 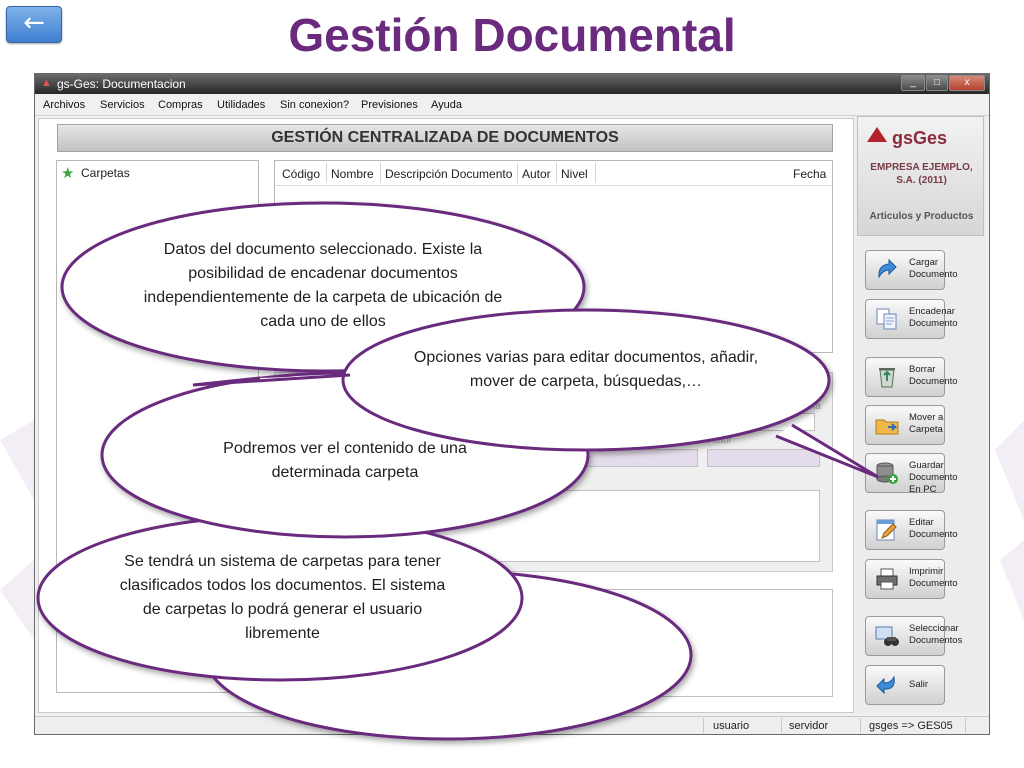 I want to click on menu-ayuda: Ayuda, so click(x=446, y=105).